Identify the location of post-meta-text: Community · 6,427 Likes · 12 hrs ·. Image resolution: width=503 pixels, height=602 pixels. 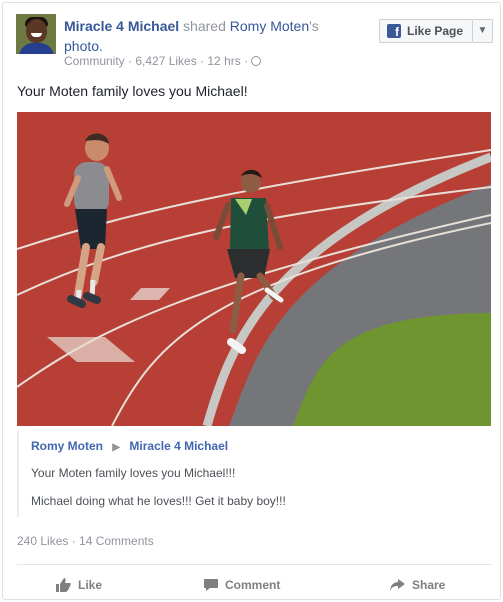
(156, 61).